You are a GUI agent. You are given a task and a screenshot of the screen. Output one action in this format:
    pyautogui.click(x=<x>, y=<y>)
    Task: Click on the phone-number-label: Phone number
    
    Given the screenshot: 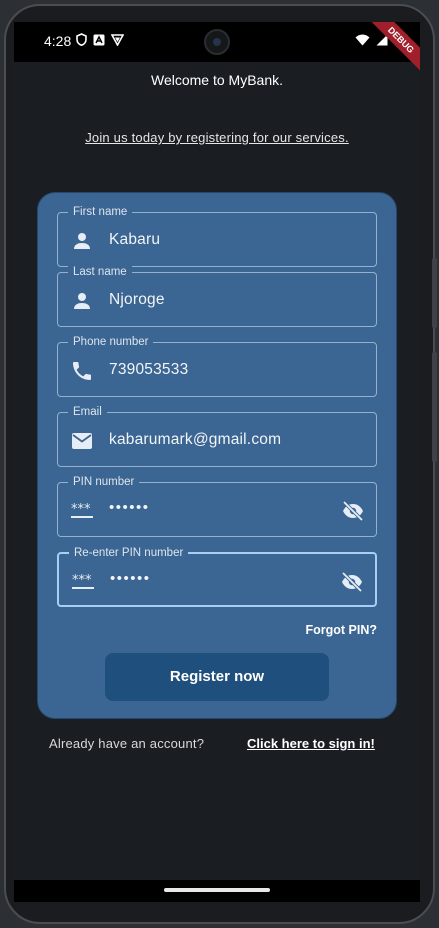 What is the action you would take?
    pyautogui.click(x=111, y=342)
    